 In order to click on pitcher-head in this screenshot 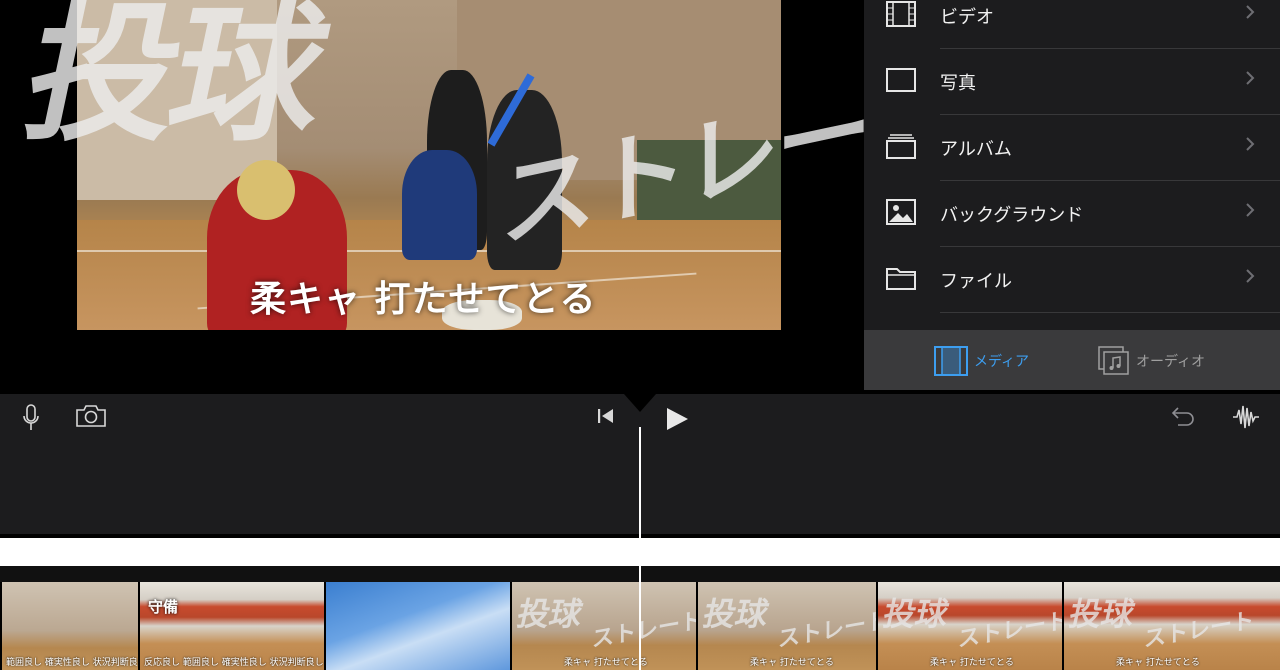, I will do `click(266, 190)`.